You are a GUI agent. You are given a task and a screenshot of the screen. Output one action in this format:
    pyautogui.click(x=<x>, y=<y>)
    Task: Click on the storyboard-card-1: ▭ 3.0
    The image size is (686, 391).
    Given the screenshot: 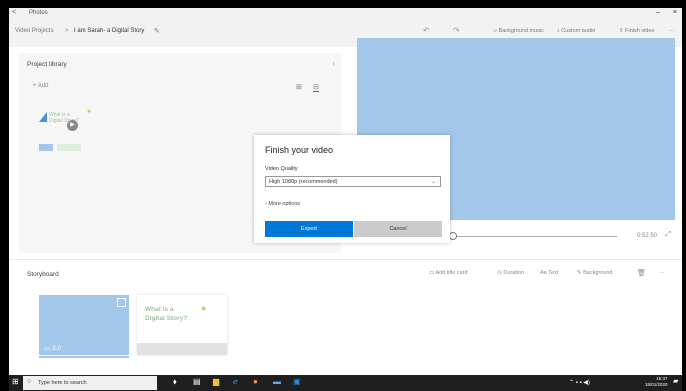 What is the action you would take?
    pyautogui.click(x=84, y=325)
    